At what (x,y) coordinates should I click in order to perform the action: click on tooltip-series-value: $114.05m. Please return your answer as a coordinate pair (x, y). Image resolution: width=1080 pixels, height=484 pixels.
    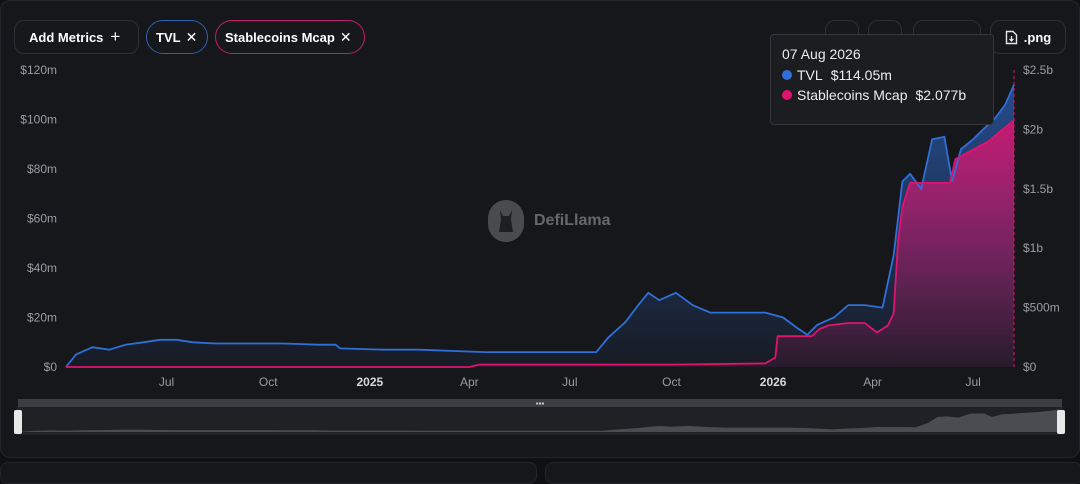
    Looking at the image, I should click on (861, 75).